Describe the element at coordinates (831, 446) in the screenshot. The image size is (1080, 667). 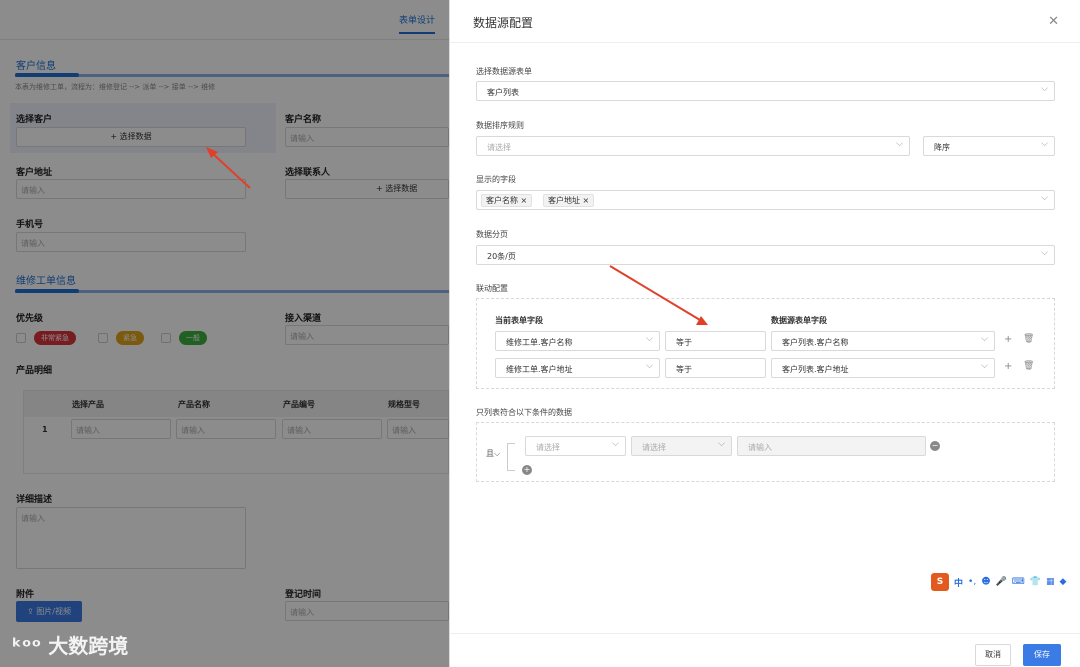
I see `filter-value-input: 请输入` at that location.